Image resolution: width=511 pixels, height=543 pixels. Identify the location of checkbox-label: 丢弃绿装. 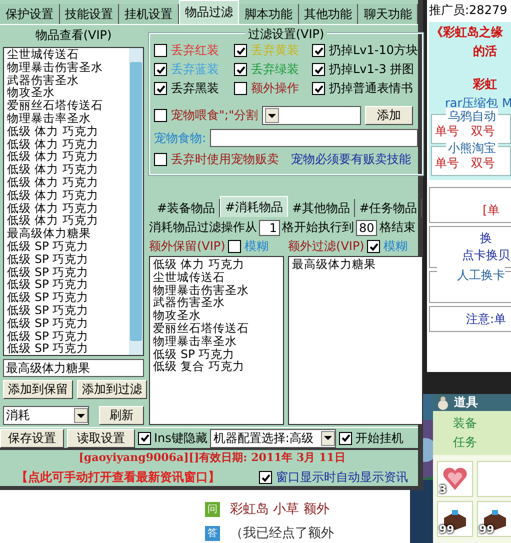
(275, 69).